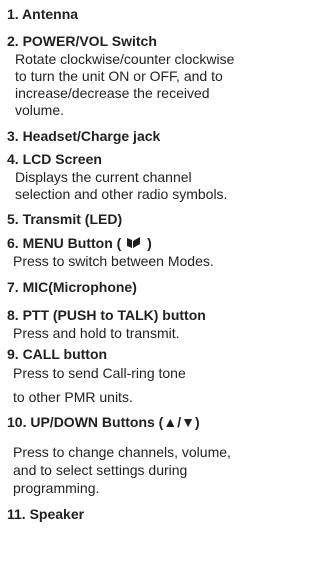 This screenshot has height=578, width=324. Describe the element at coordinates (134, 242) in the screenshot. I see `menu-icon` at that location.